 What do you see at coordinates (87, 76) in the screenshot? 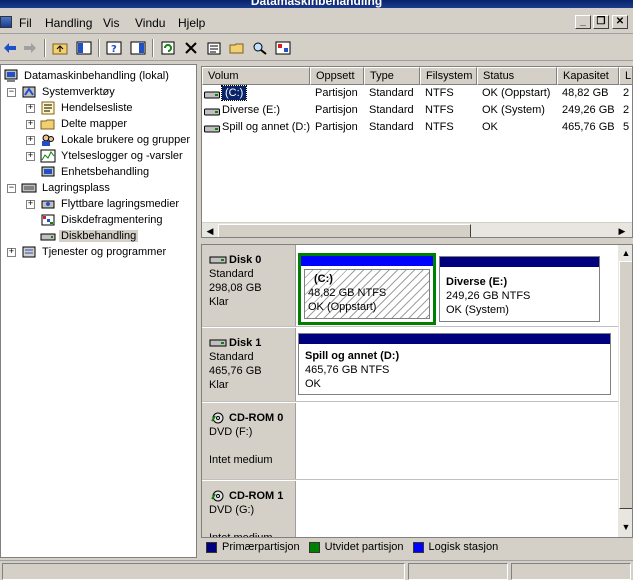
I see `tree-root: Datamaskinbehandling (lokal)` at bounding box center [87, 76].